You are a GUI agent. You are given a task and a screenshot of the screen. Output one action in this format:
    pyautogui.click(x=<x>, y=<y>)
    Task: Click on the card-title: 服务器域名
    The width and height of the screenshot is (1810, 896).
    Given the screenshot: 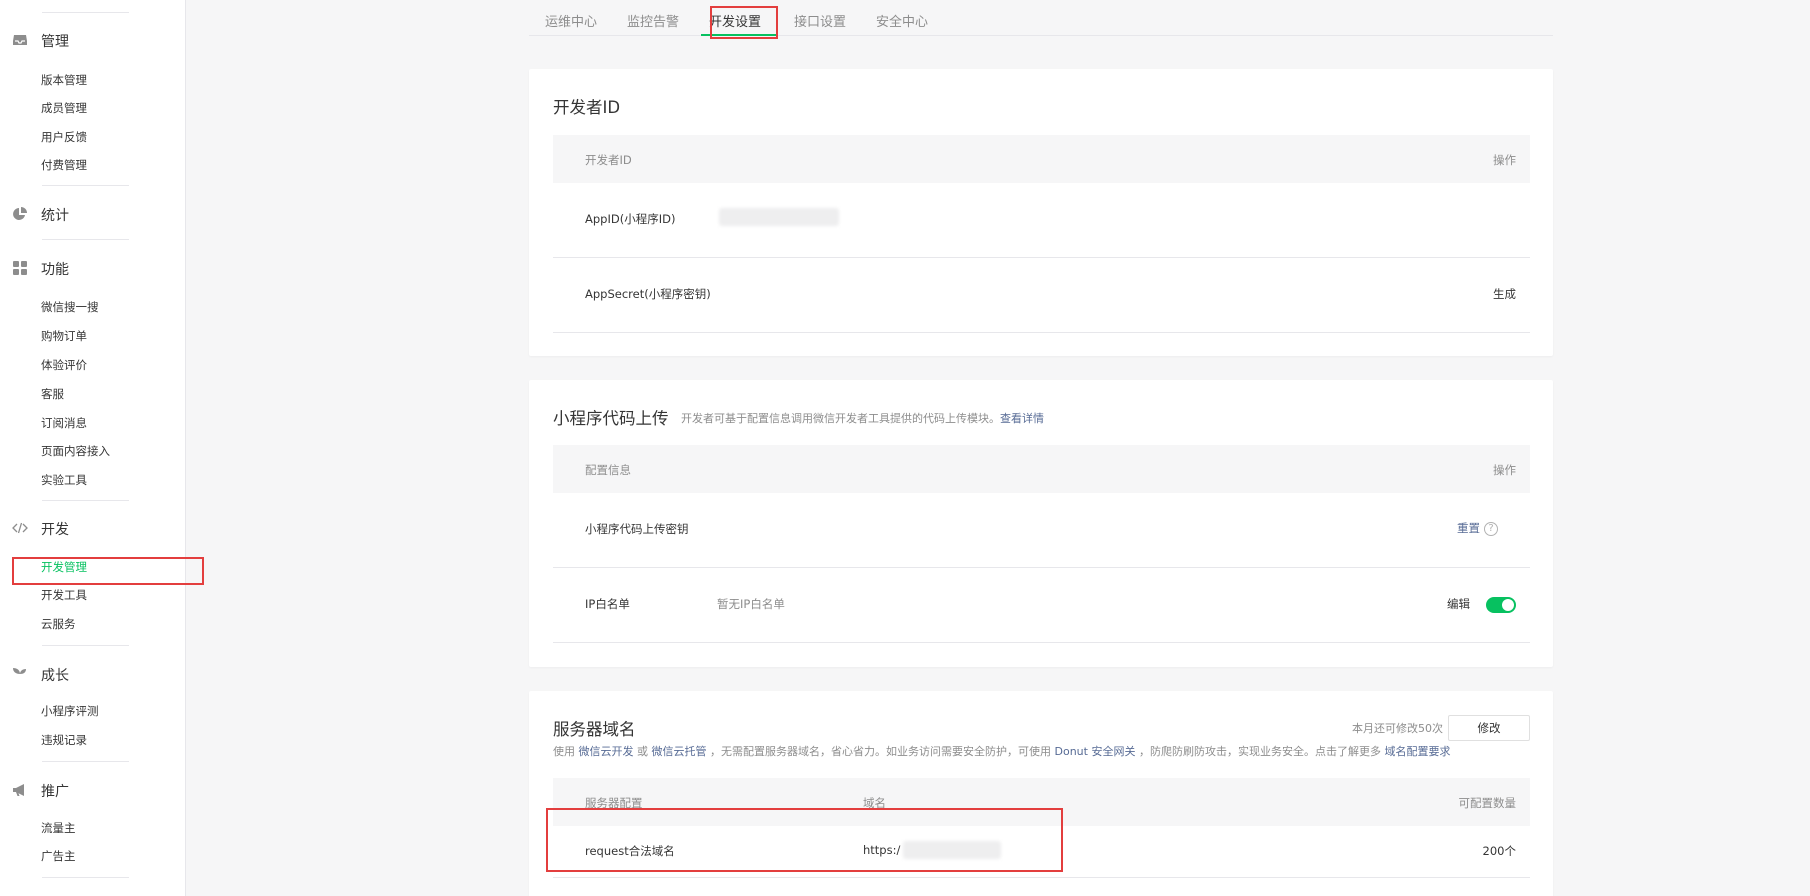 What is the action you would take?
    pyautogui.click(x=594, y=729)
    